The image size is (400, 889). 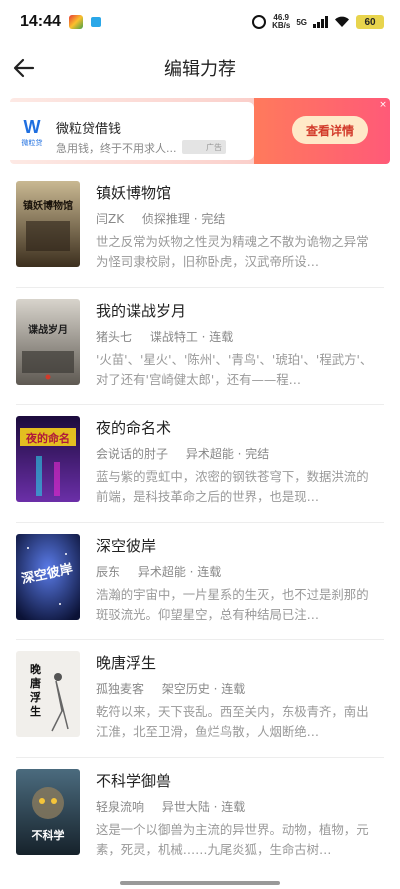 I want to click on network-type: 5G, so click(x=301, y=22).